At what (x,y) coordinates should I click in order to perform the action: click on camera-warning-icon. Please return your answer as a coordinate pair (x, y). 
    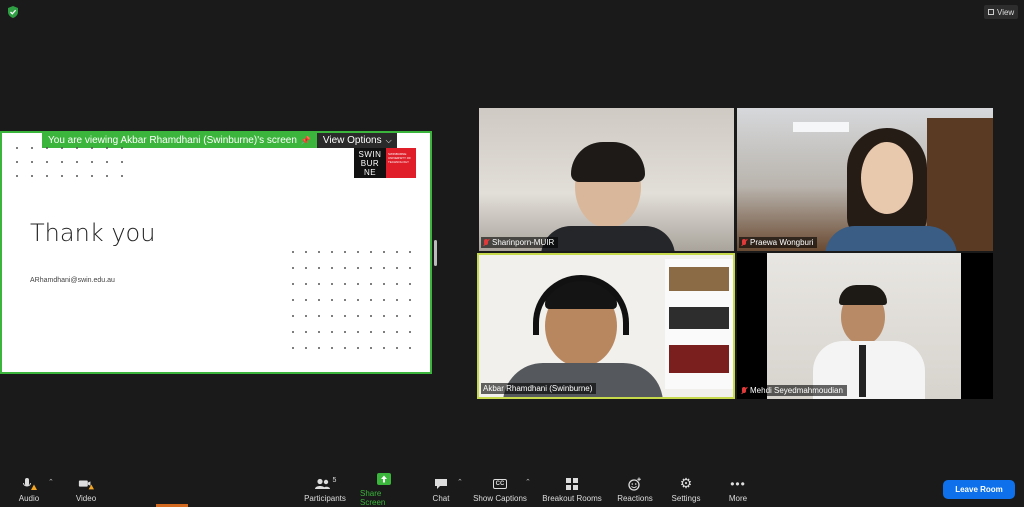
    Looking at the image, I should click on (86, 484).